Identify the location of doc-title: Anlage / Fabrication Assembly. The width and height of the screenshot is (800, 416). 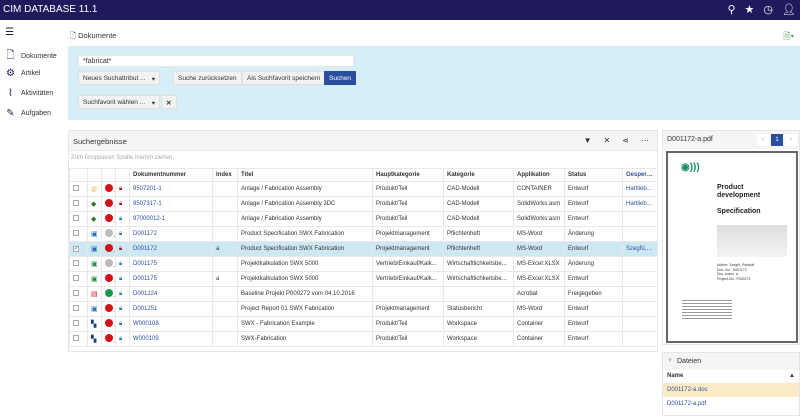
(305, 219).